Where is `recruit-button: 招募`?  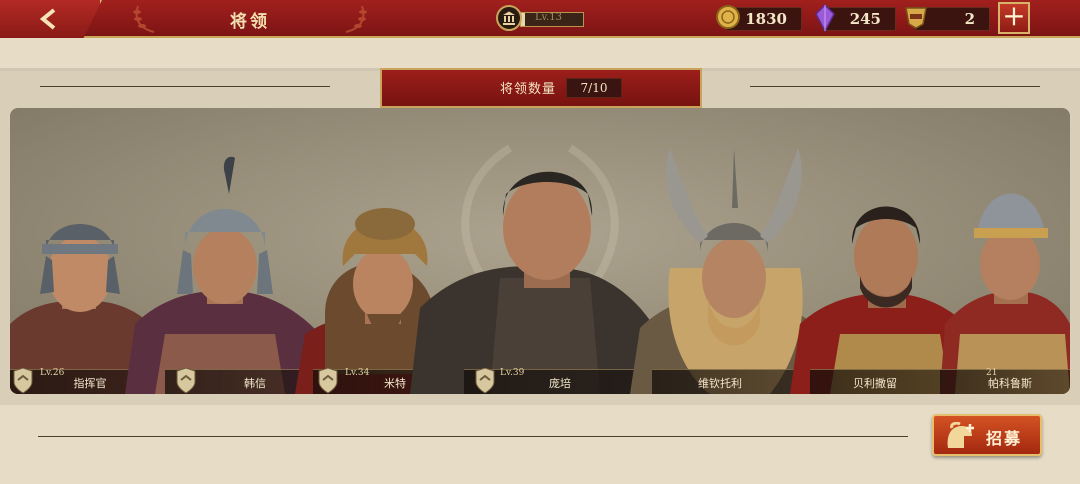 recruit-button: 招募 is located at coordinates (987, 435).